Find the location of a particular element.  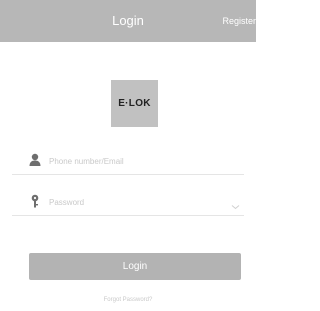

phone-email-input is located at coordinates (139, 161).